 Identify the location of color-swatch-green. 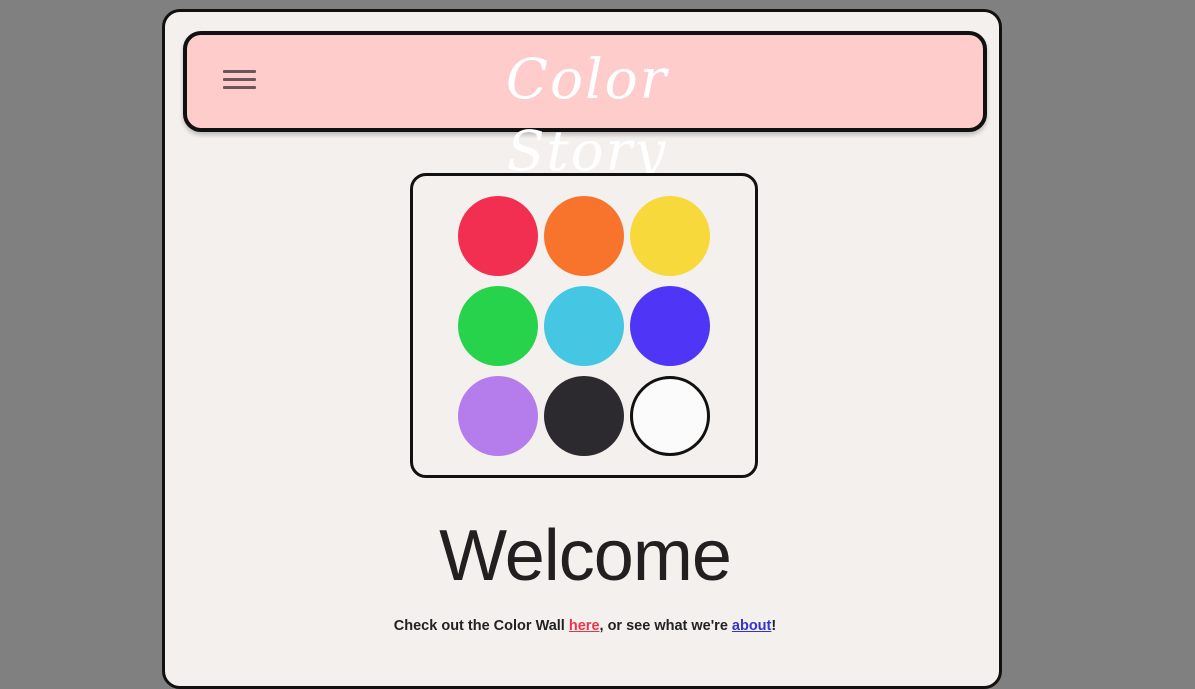
(498, 326).